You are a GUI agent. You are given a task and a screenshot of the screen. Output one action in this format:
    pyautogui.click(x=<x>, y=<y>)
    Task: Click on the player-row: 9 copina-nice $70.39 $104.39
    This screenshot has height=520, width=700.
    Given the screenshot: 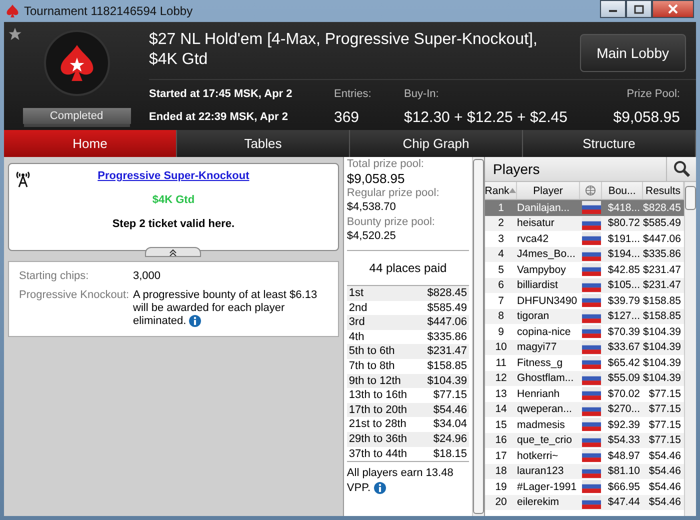 What is the action you would take?
    pyautogui.click(x=584, y=332)
    